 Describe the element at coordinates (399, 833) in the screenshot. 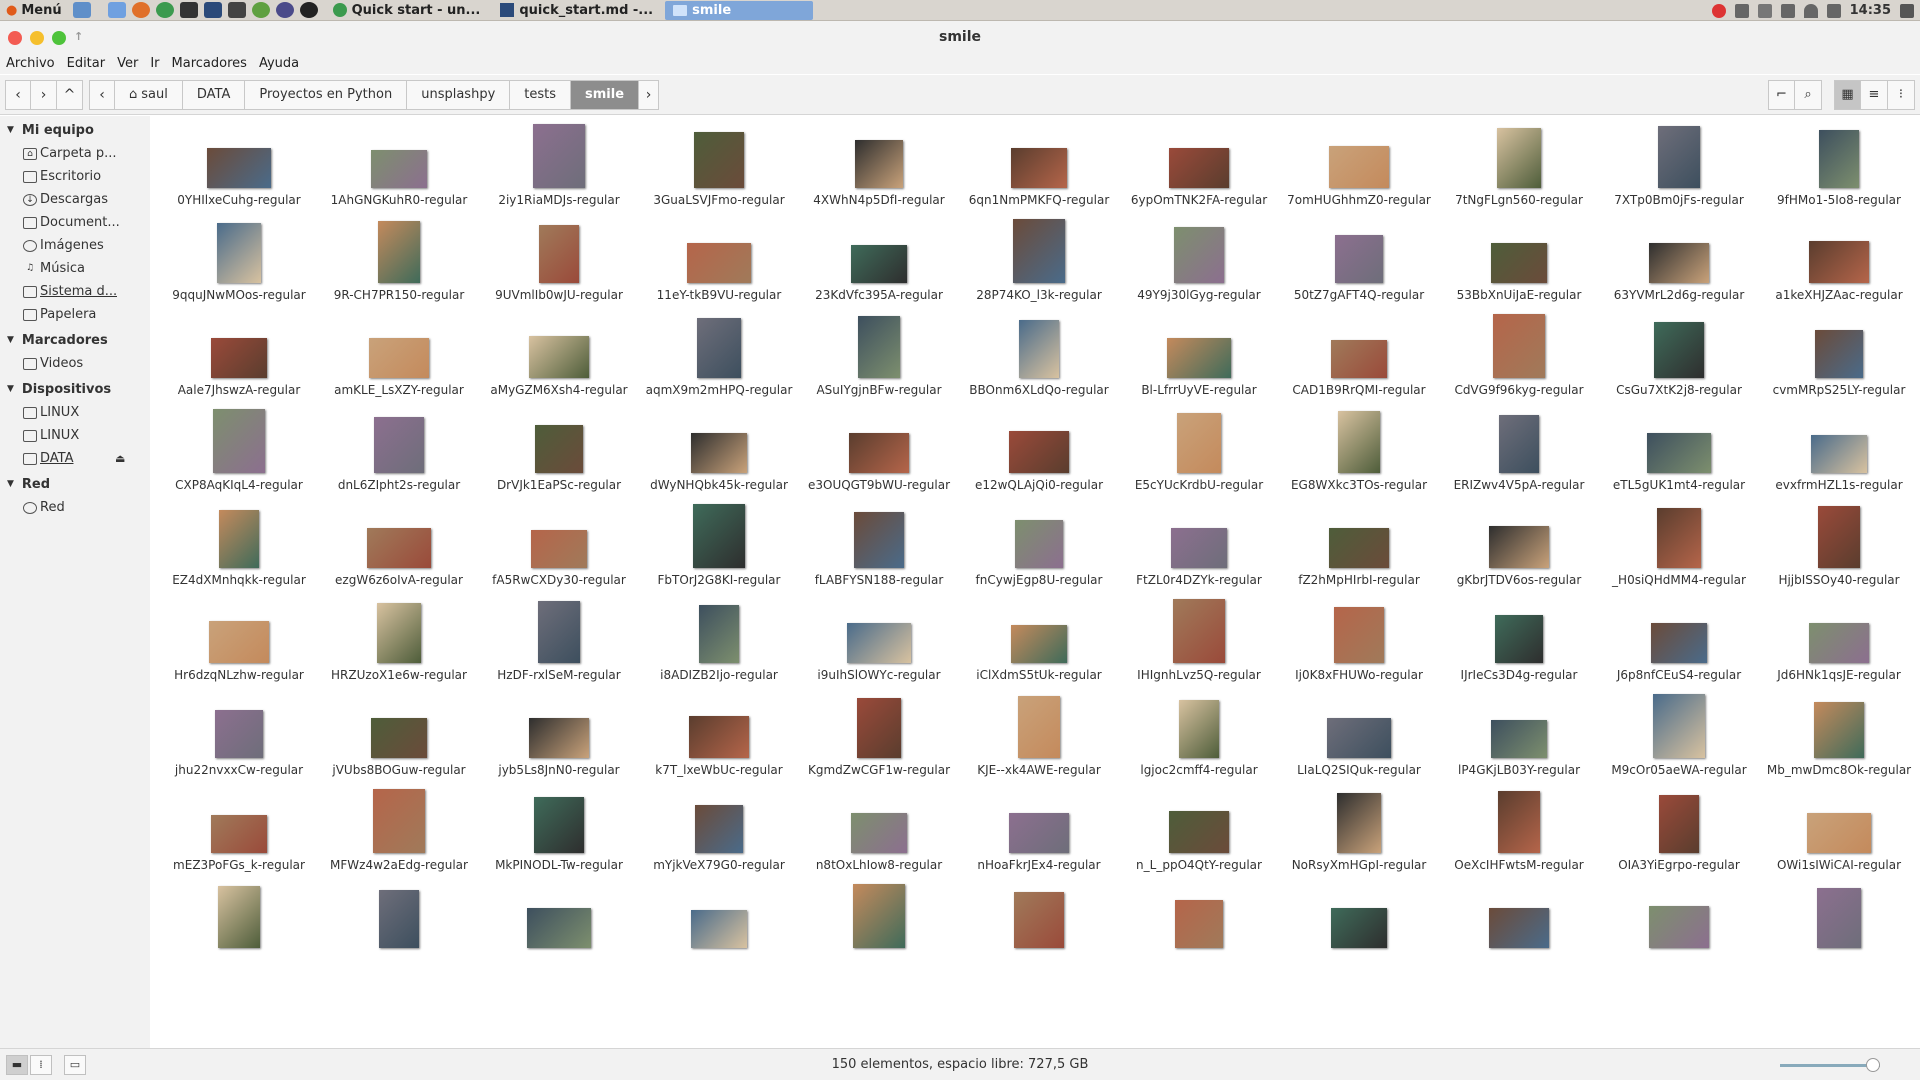

I see `file-tile: MFWz4w2aEdg-regular` at that location.